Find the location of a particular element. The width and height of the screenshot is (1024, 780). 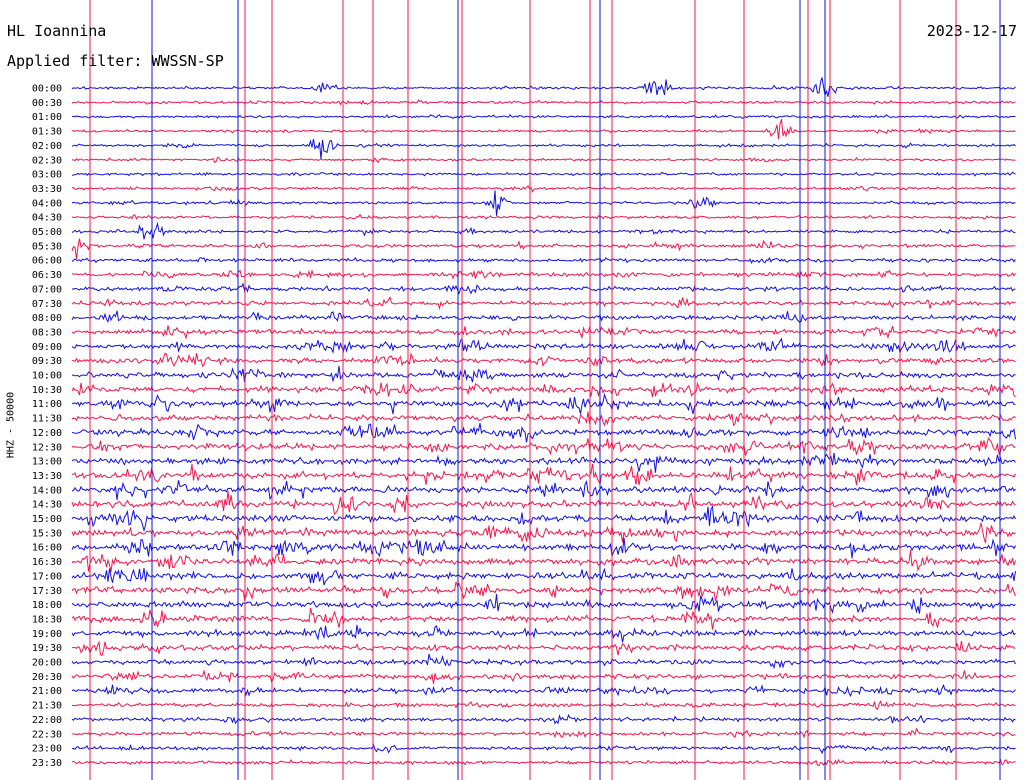

filter-label: Applied filter: WWSSN-SP is located at coordinates (115, 61).